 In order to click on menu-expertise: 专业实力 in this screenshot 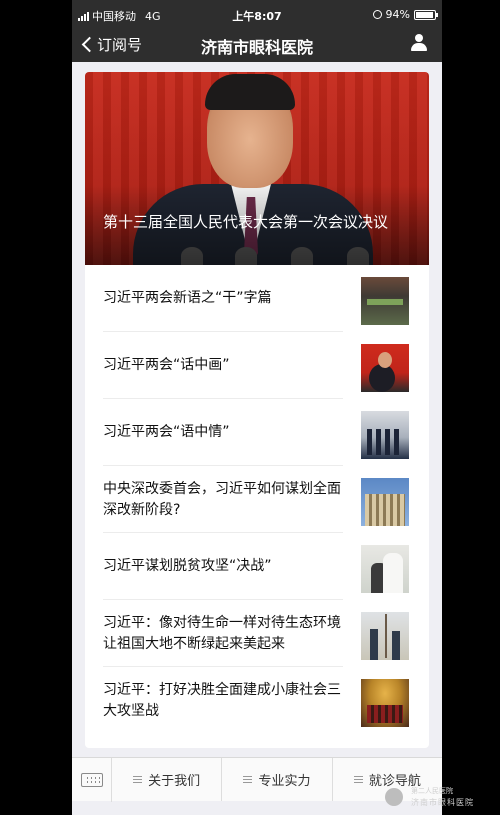, I will do `click(277, 779)`.